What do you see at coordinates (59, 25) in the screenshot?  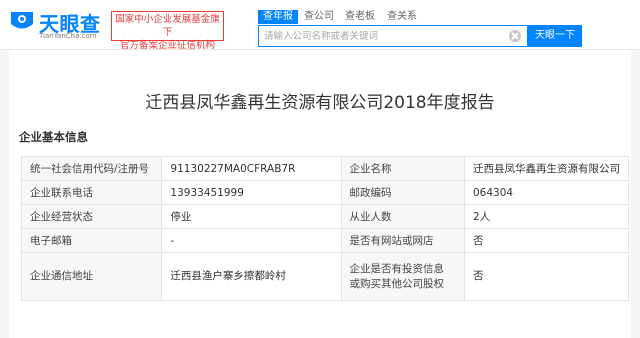 I see `tianyancha-logo: 天眼查 TianYanCha.com` at bounding box center [59, 25].